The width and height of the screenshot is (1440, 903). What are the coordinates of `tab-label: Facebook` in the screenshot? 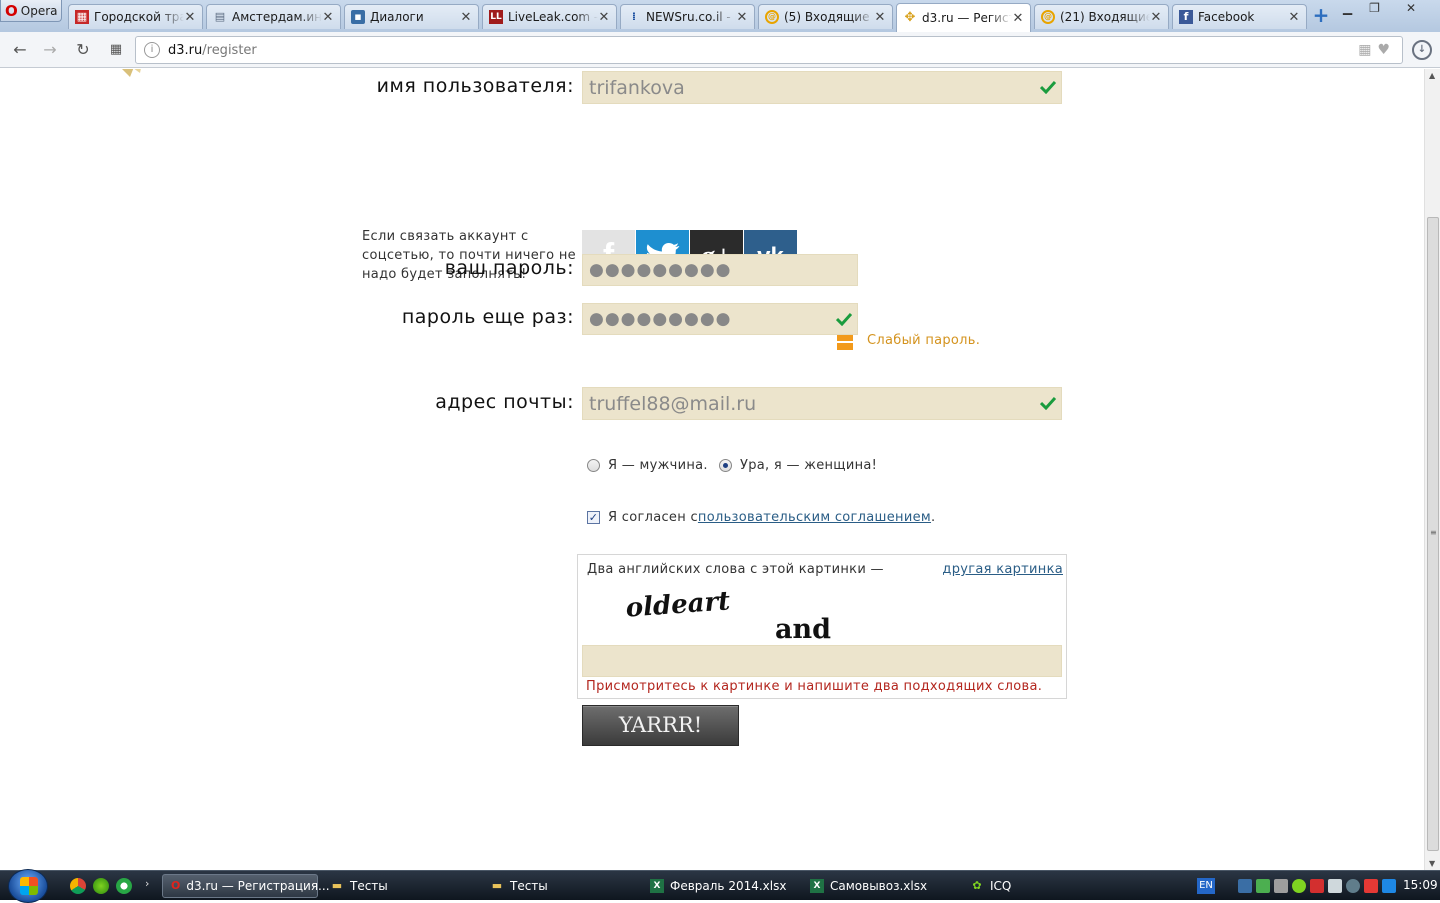 It's located at (1226, 17).